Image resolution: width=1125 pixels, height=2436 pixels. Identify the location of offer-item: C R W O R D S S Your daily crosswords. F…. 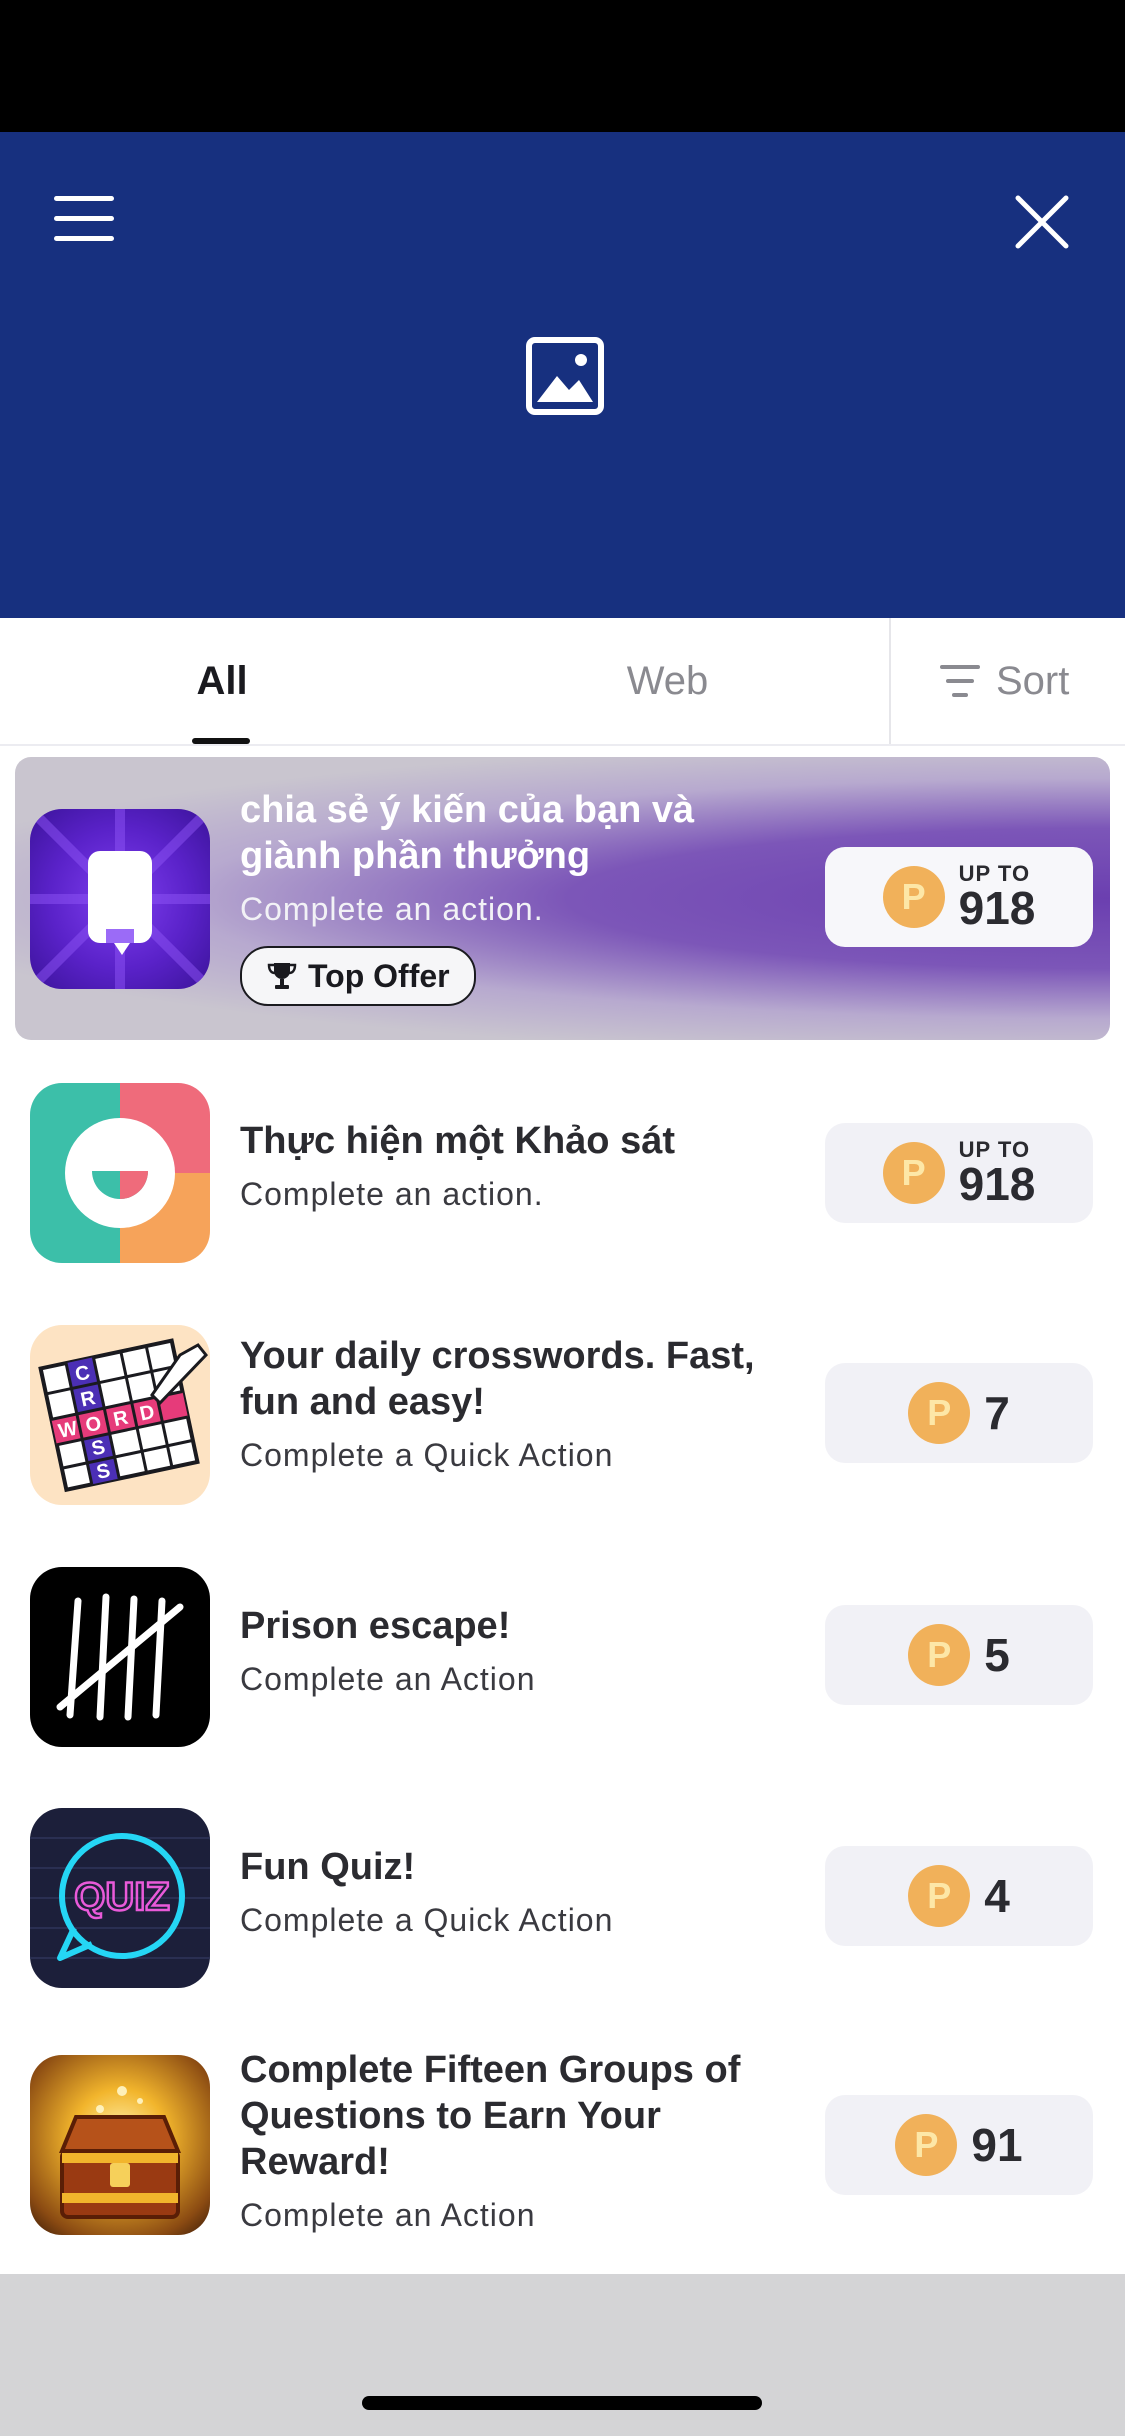
(562, 1415).